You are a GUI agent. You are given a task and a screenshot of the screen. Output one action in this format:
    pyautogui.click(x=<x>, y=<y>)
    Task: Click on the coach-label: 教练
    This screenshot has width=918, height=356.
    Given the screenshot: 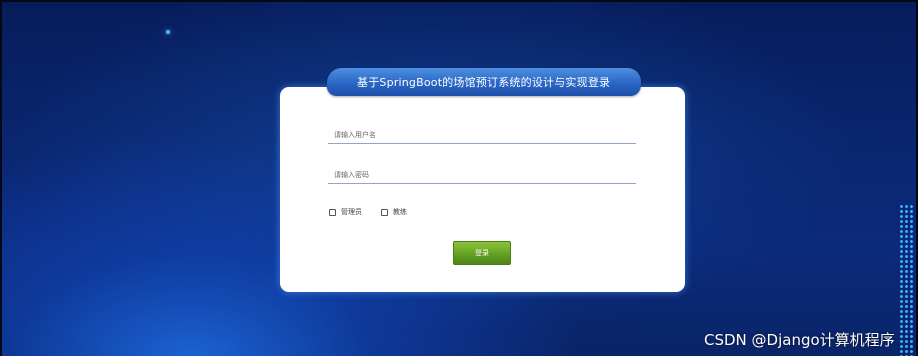 What is the action you would take?
    pyautogui.click(x=400, y=212)
    